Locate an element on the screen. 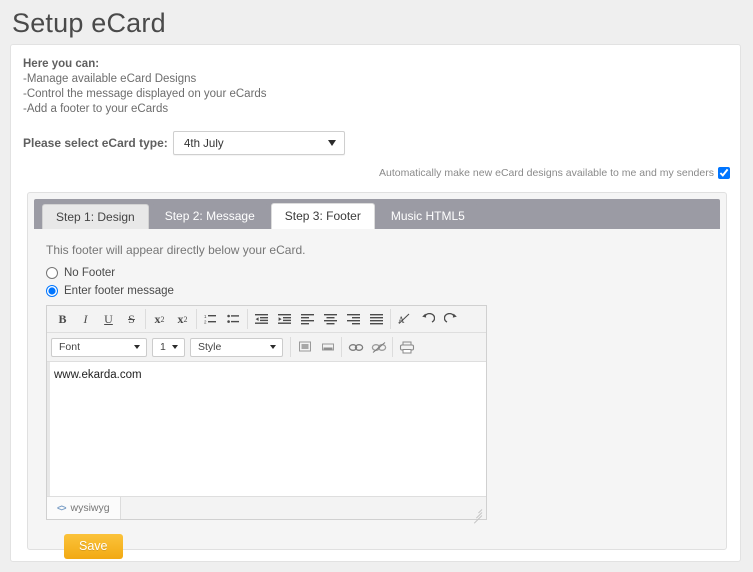 This screenshot has height=572, width=753. radio-no-footer: No Footer is located at coordinates (386, 273).